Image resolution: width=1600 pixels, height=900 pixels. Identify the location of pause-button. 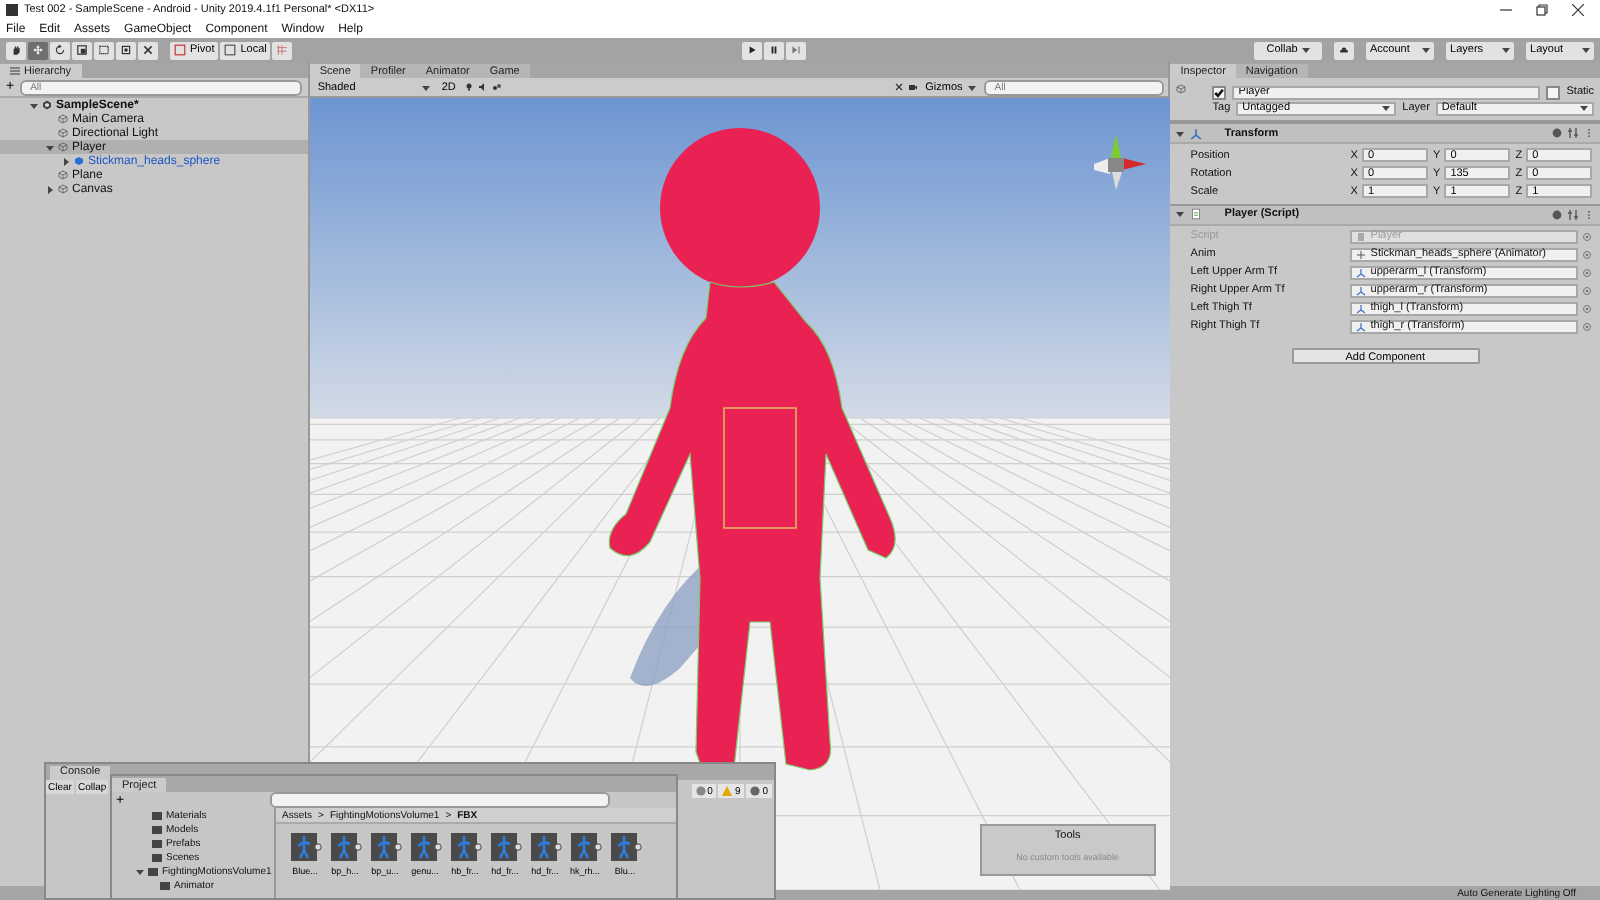
(773, 50).